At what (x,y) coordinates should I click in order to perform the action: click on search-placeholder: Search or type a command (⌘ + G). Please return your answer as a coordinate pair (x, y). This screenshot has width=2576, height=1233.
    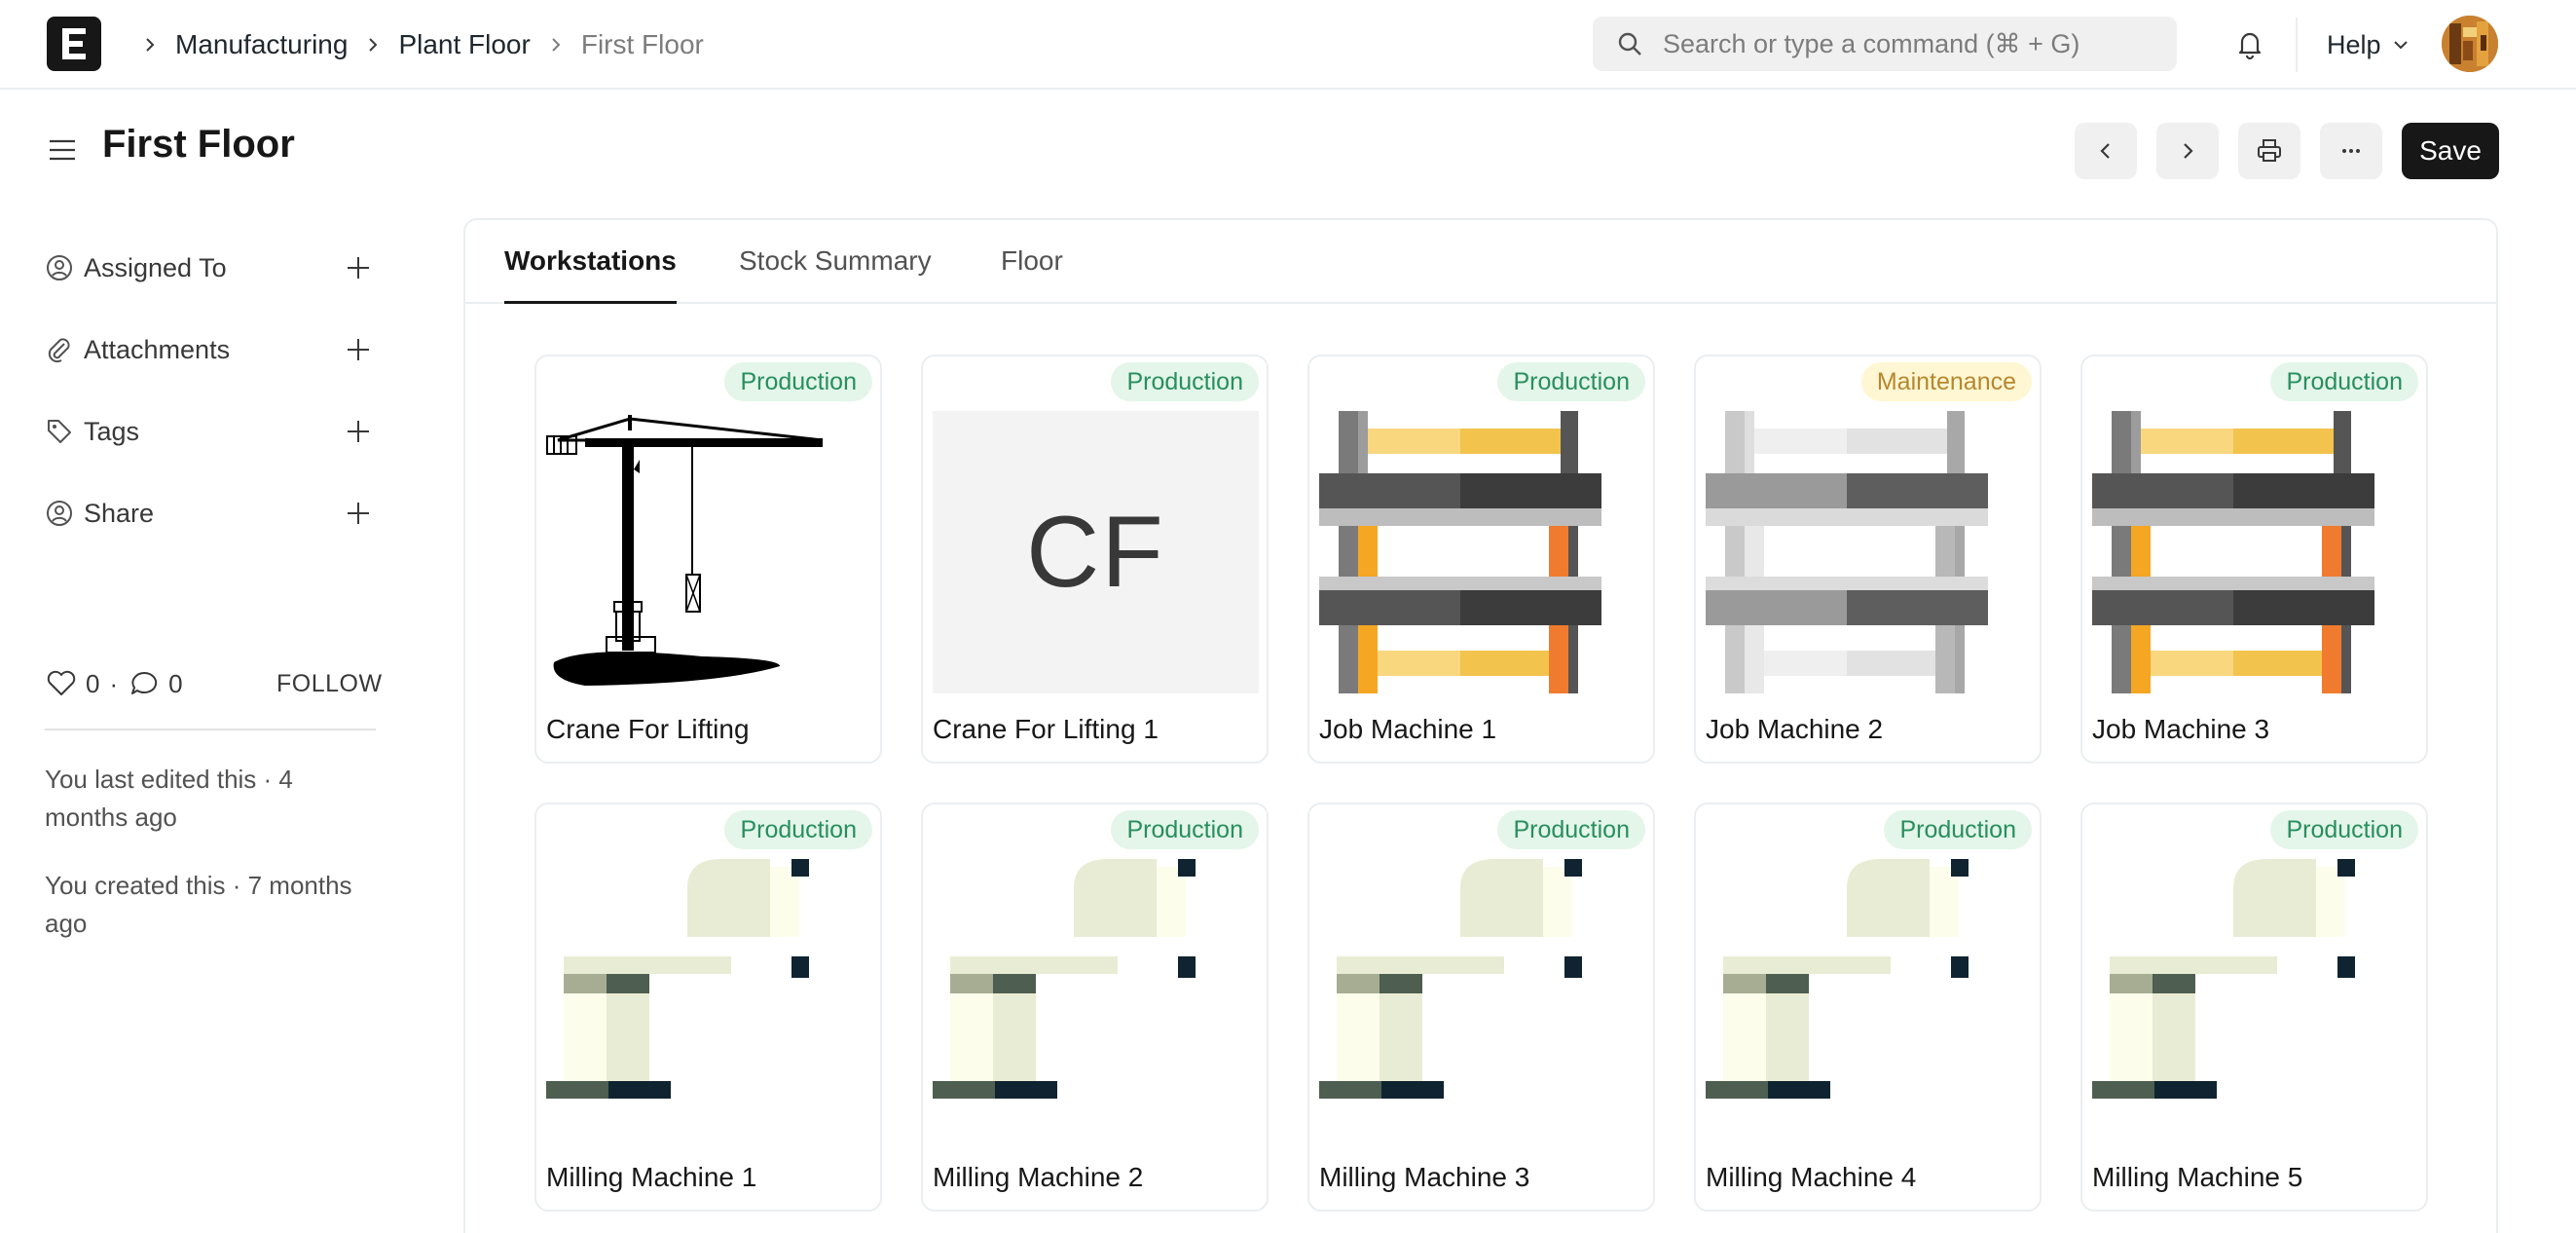
    Looking at the image, I should click on (1871, 43).